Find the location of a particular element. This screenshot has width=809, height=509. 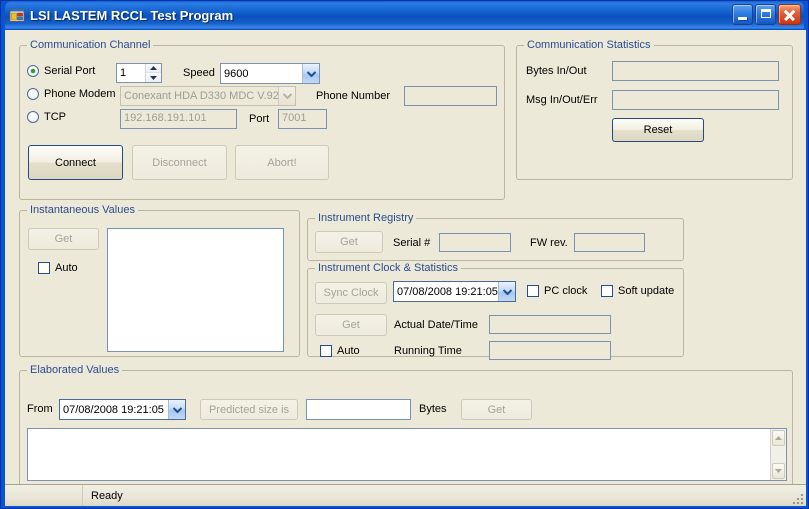

speed-value: 9600 is located at coordinates (236, 73).